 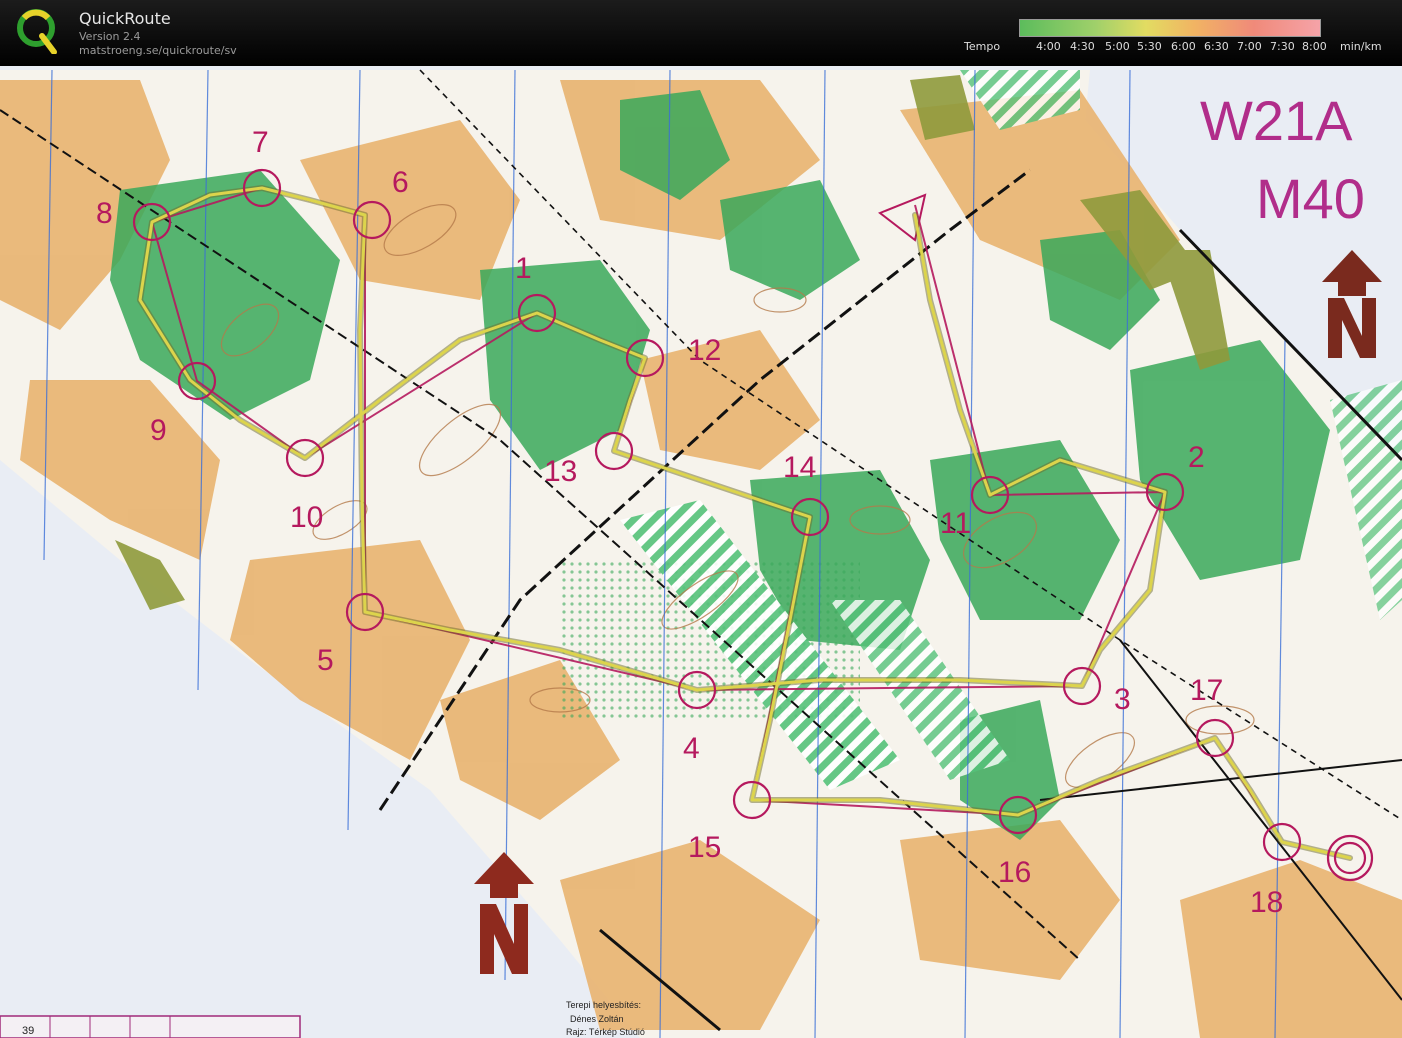 What do you see at coordinates (691, 748) in the screenshot?
I see `control-number: 4` at bounding box center [691, 748].